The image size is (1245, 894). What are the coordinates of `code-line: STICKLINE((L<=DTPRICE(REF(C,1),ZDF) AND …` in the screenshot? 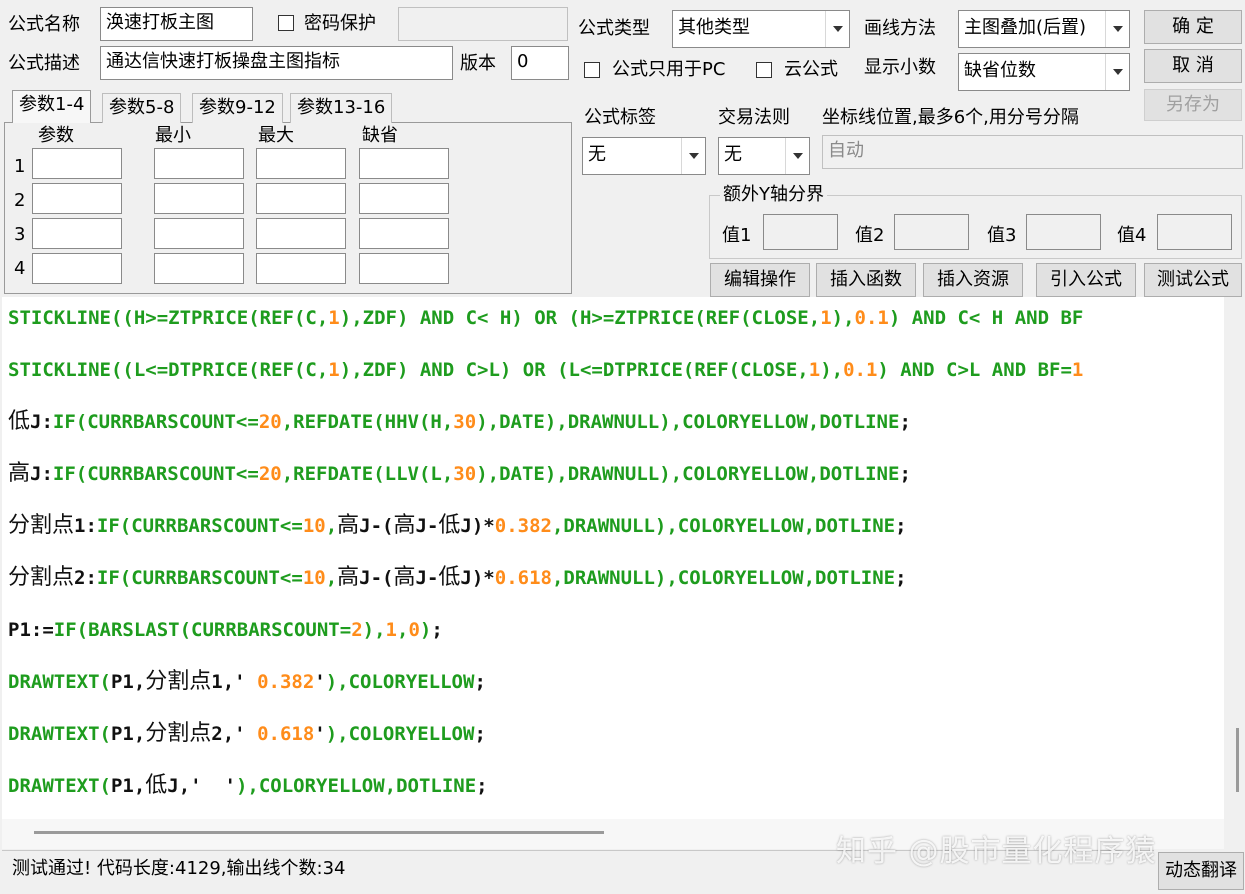 It's located at (545, 370).